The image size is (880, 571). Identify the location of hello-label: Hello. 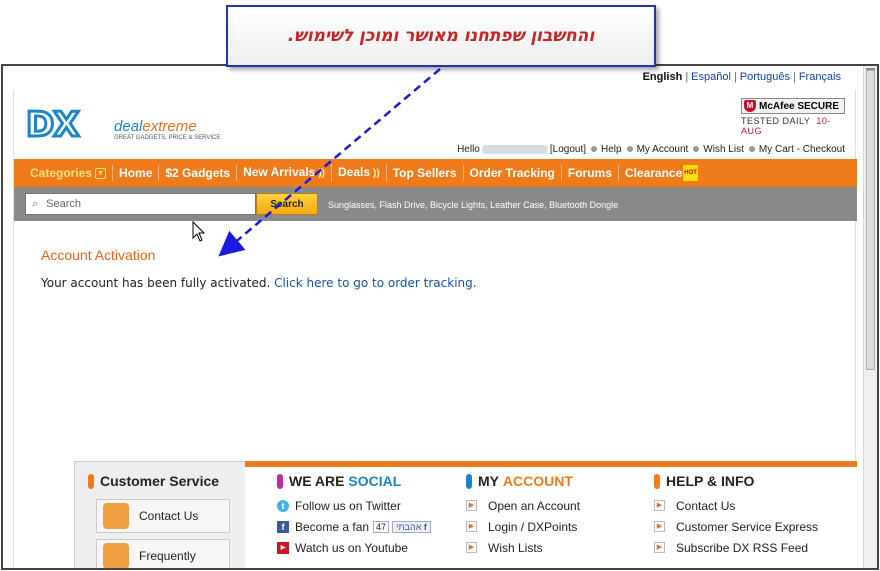
(468, 149).